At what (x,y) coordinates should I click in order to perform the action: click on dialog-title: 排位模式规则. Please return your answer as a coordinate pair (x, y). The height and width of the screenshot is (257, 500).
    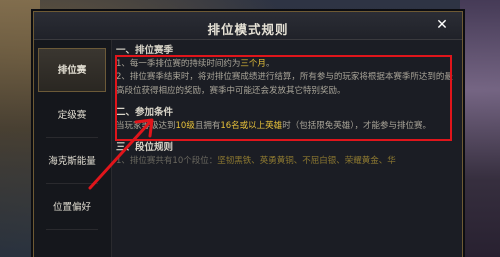
    Looking at the image, I should click on (248, 29).